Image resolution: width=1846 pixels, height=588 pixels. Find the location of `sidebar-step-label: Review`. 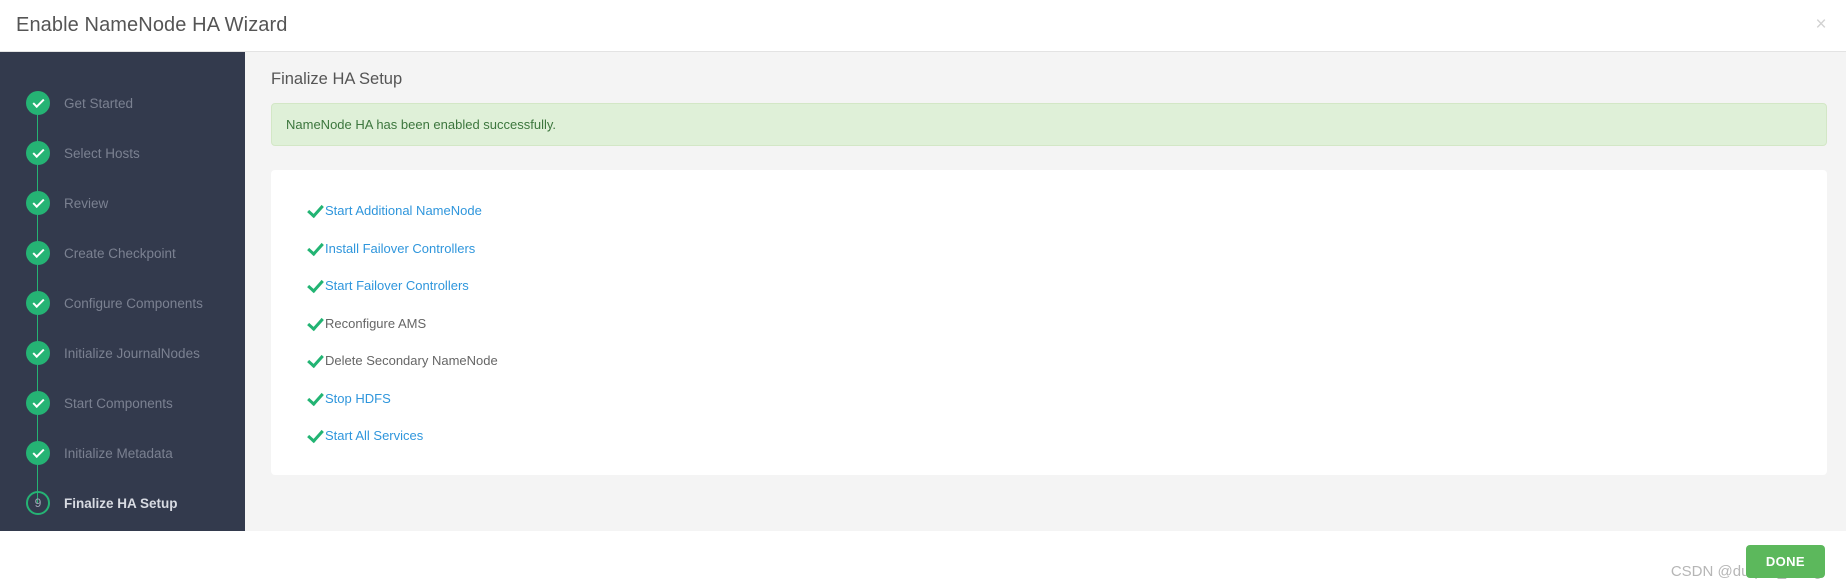

sidebar-step-label: Review is located at coordinates (86, 203).